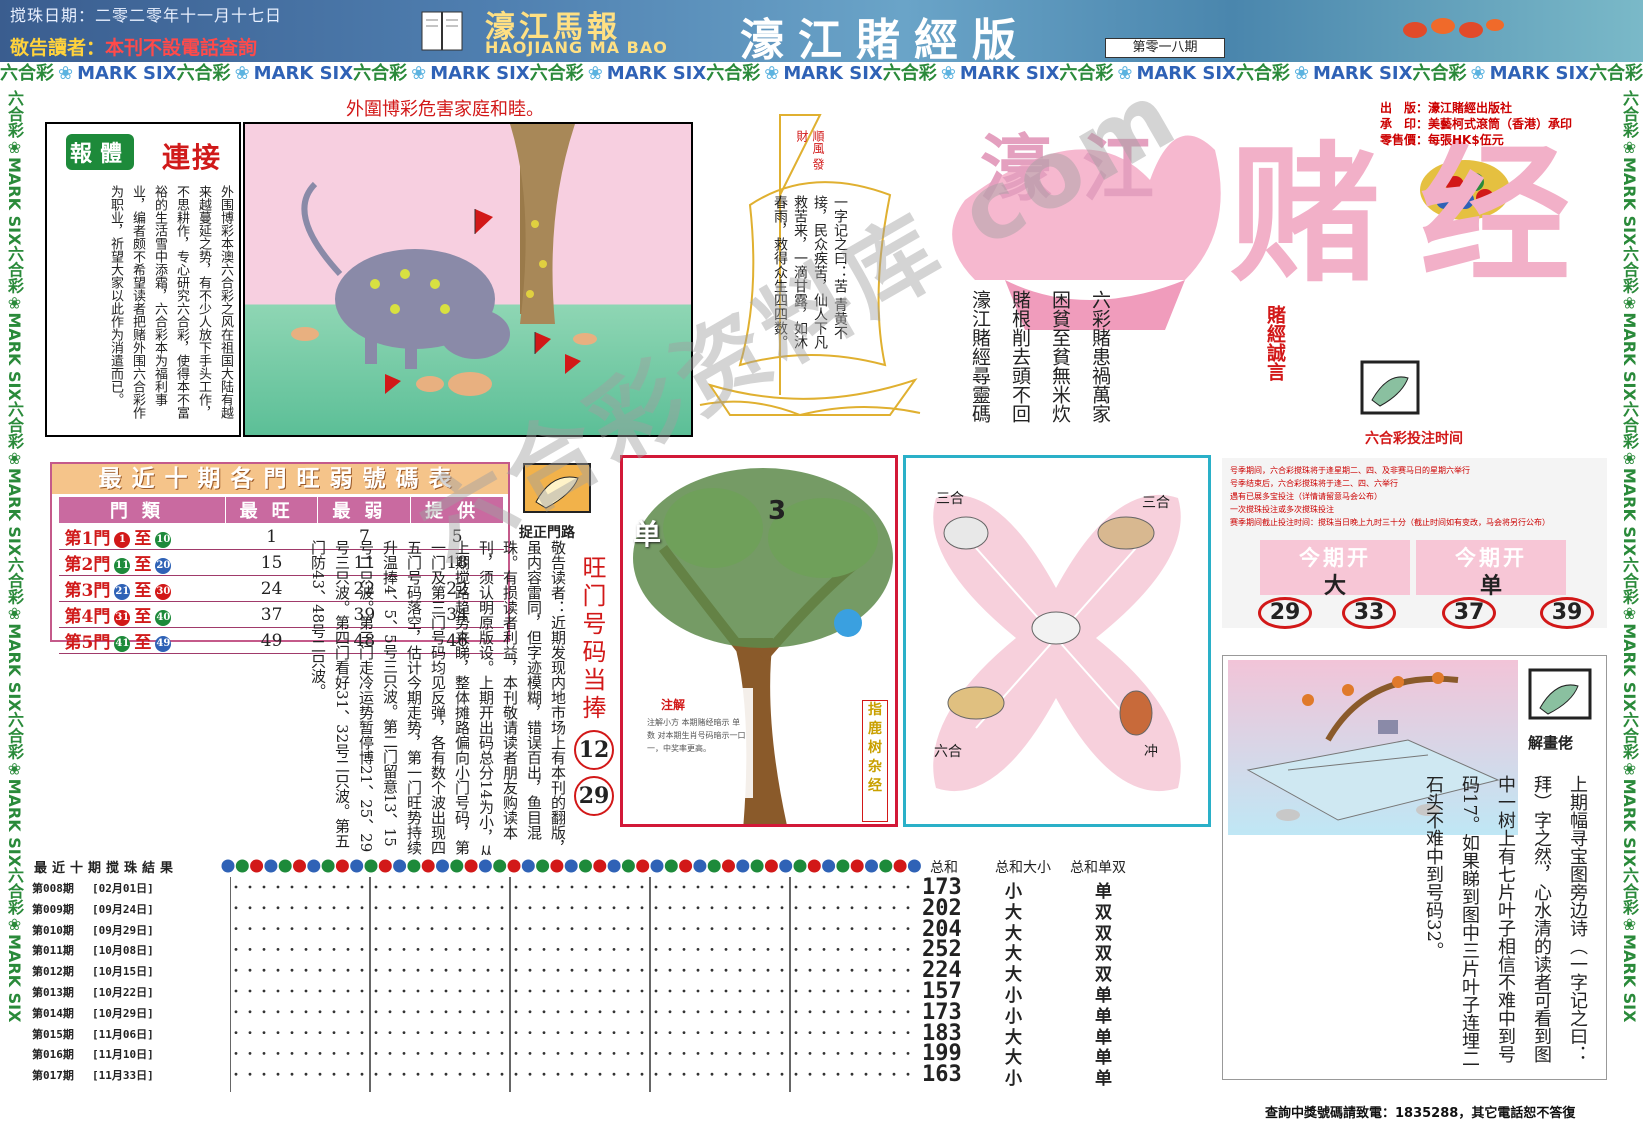 Image resolution: width=1643 pixels, height=1127 pixels. Describe the element at coordinates (980, 356) in the screenshot. I see `poem-line: 濠江賭經尋靈碼` at that location.